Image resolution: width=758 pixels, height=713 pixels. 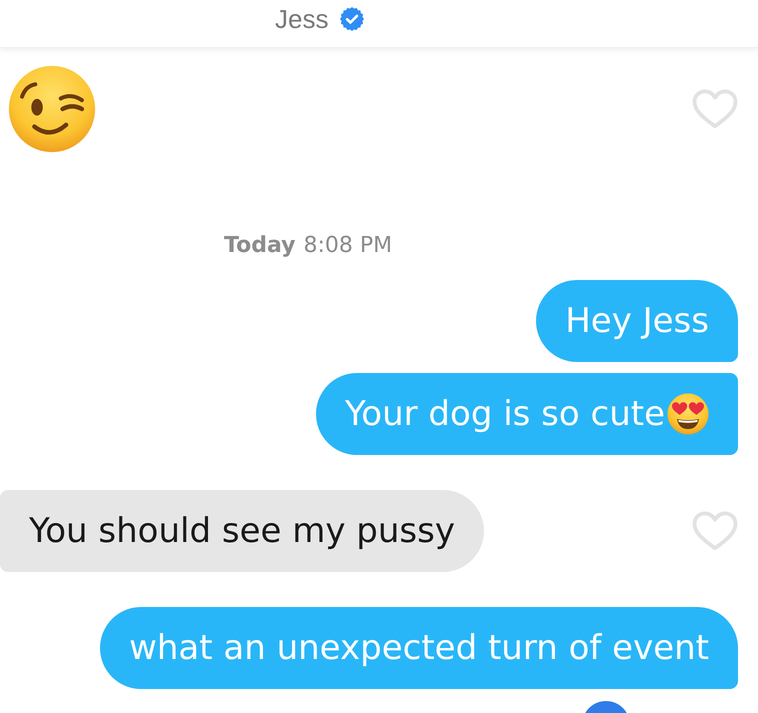 I want to click on message-text: Your dog is so cute, so click(x=505, y=414).